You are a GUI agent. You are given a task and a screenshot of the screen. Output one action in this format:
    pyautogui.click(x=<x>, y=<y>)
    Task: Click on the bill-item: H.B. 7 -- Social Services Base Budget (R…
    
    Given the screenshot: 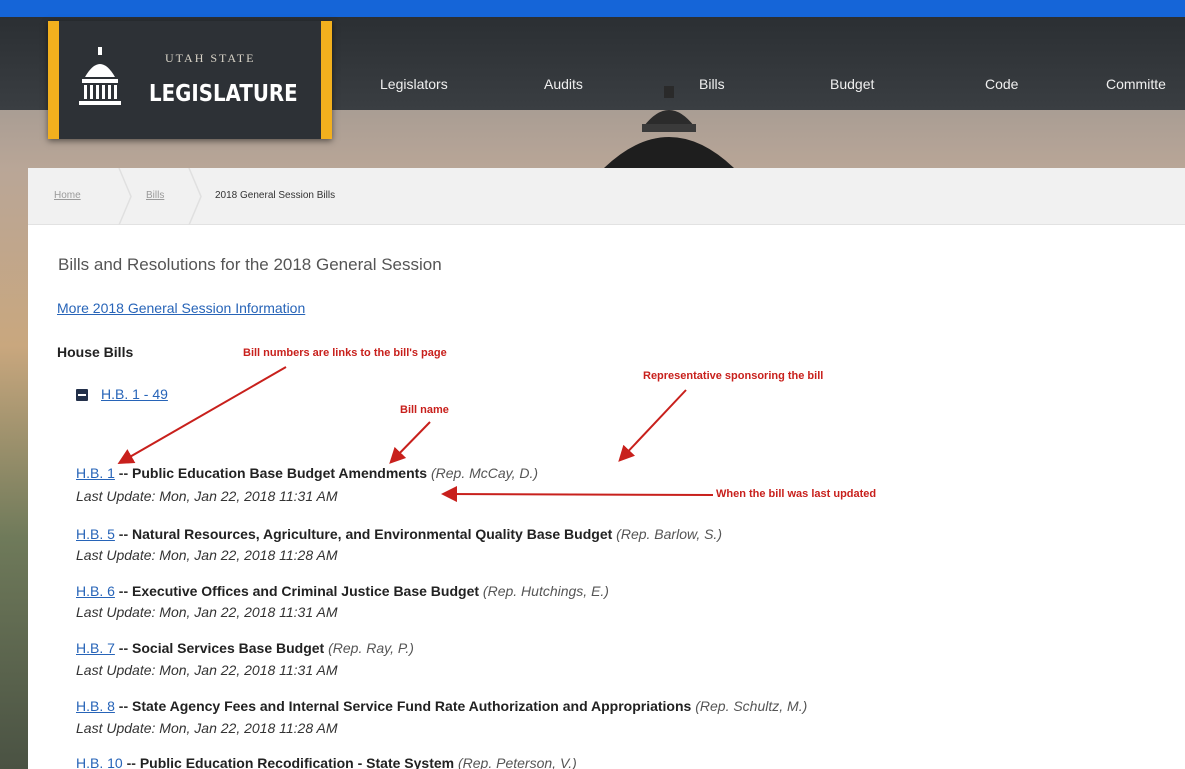 What is the action you would take?
    pyautogui.click(x=245, y=648)
    